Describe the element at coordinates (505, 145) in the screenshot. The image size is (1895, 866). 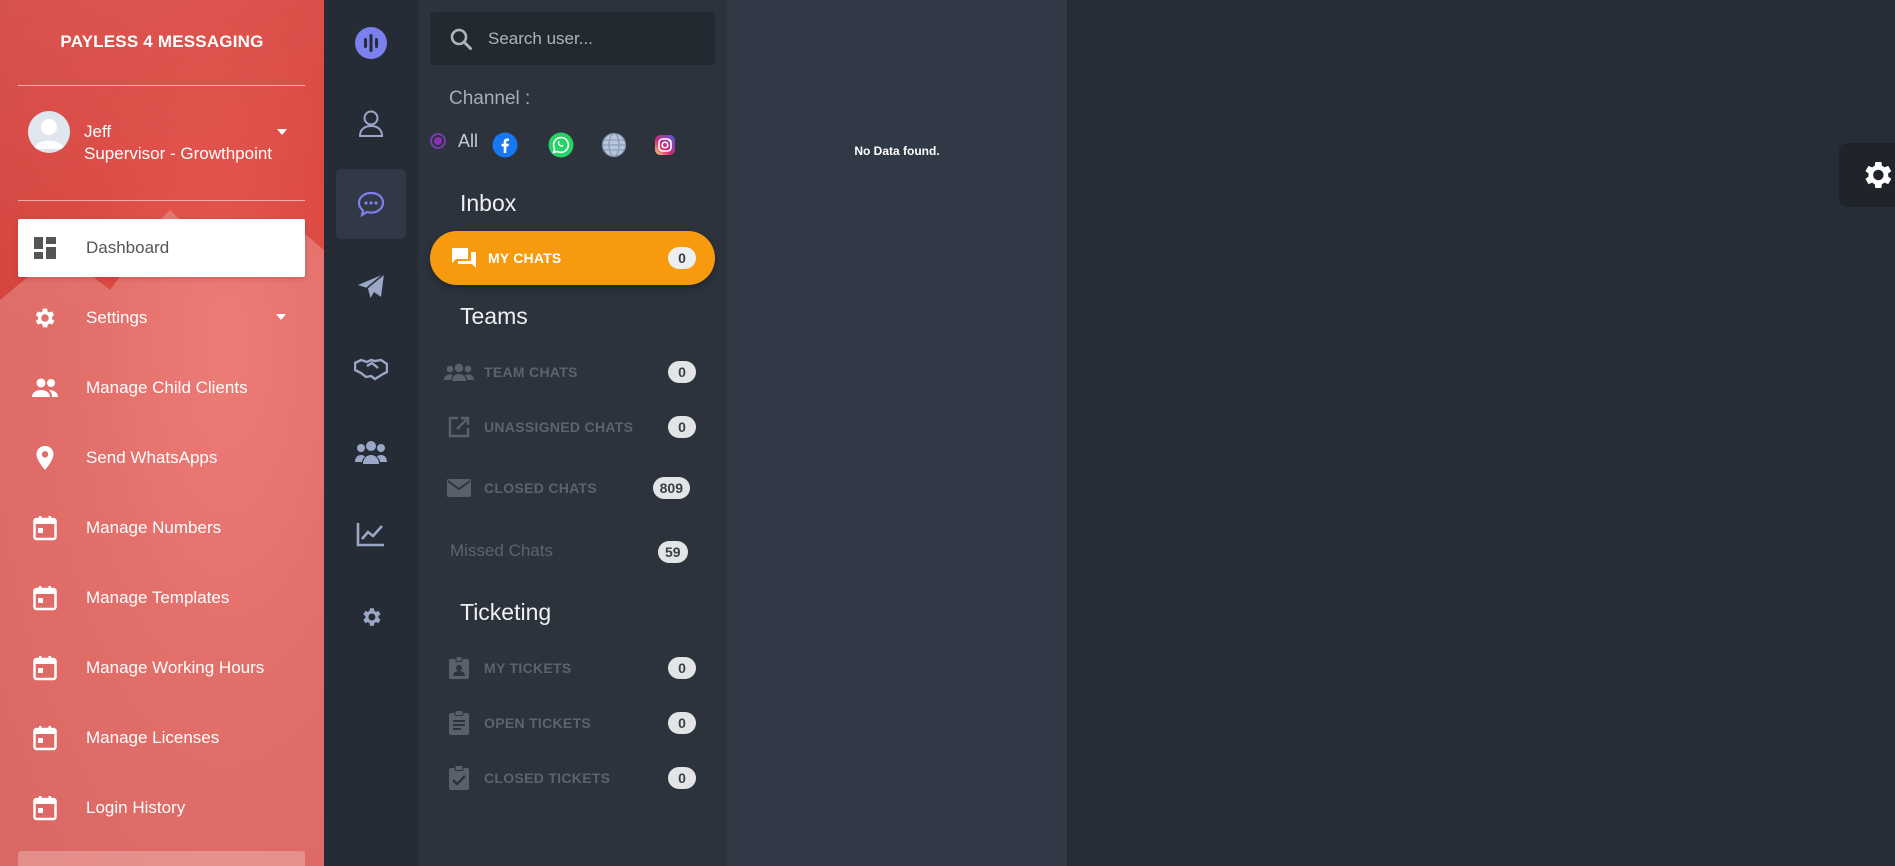
I see `facebook-icon` at that location.